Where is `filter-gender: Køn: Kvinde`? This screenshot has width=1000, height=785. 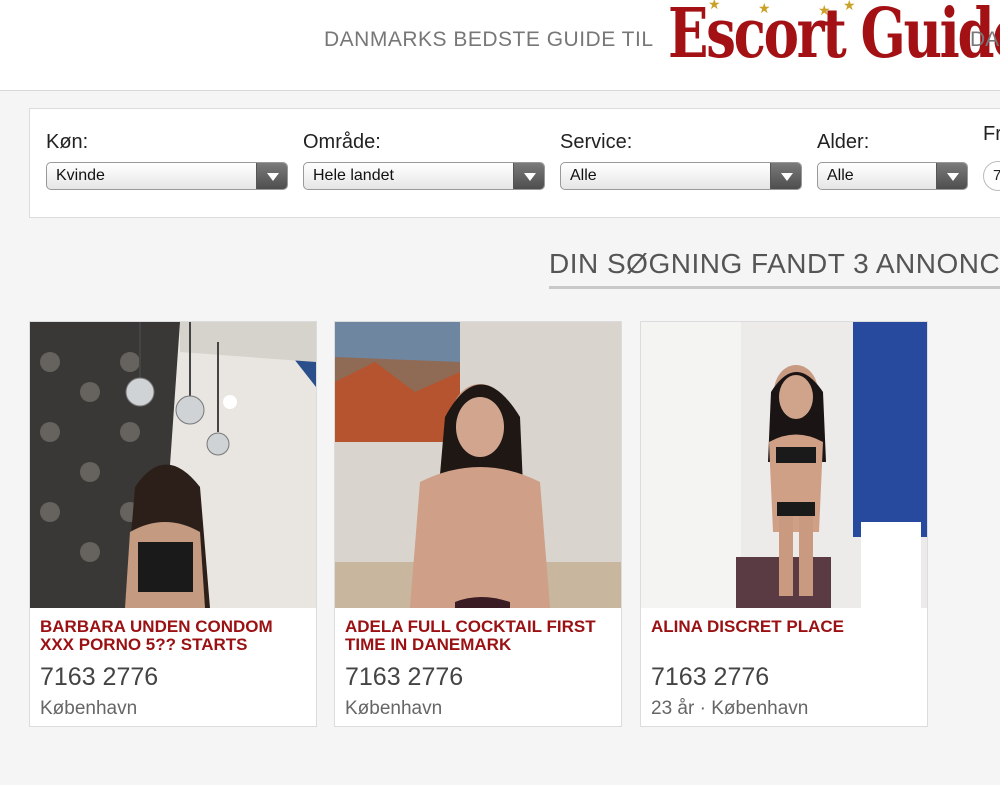
filter-gender: Køn: Kvinde is located at coordinates (167, 160).